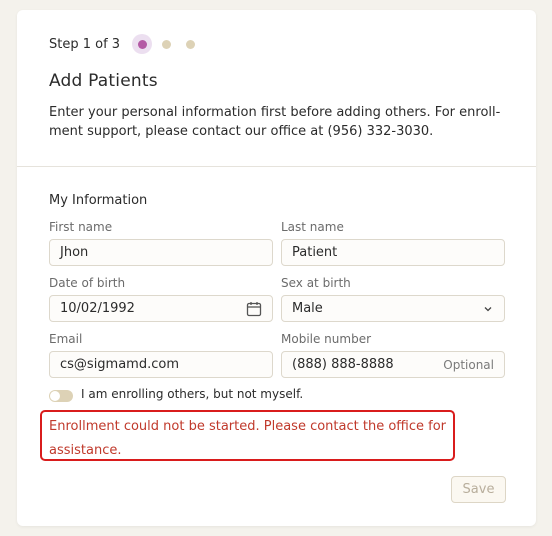 The height and width of the screenshot is (536, 552). Describe the element at coordinates (316, 283) in the screenshot. I see `sex-label: Sex at birth` at that location.